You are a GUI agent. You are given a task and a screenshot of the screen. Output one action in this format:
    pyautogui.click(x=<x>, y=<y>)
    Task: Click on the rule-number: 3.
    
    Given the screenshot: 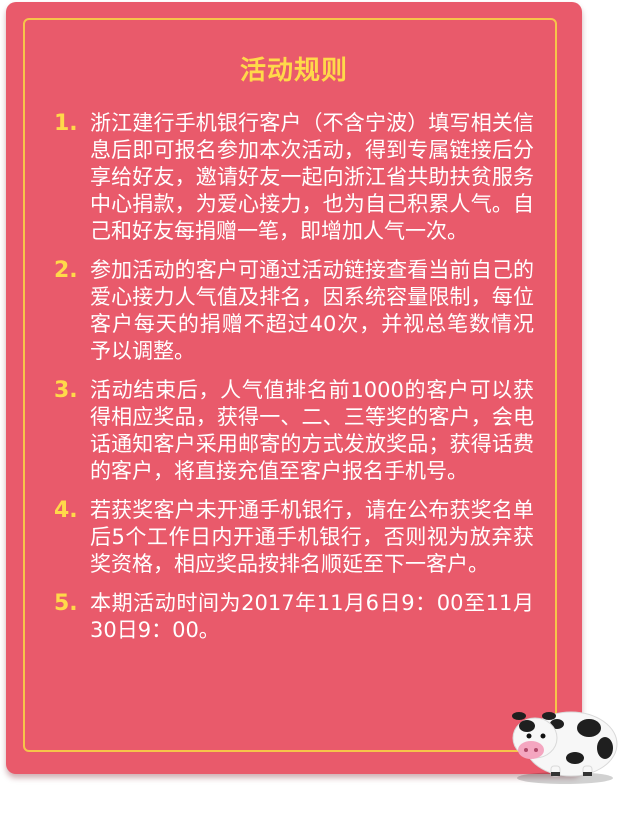 What is the action you would take?
    pyautogui.click(x=66, y=390)
    